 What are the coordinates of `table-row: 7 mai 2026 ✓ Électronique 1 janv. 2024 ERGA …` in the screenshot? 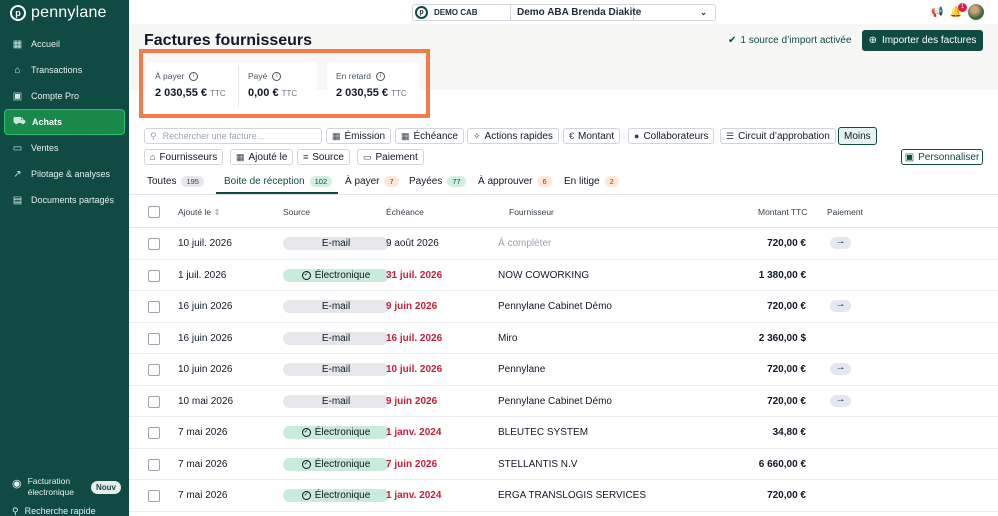 It's located at (563, 496).